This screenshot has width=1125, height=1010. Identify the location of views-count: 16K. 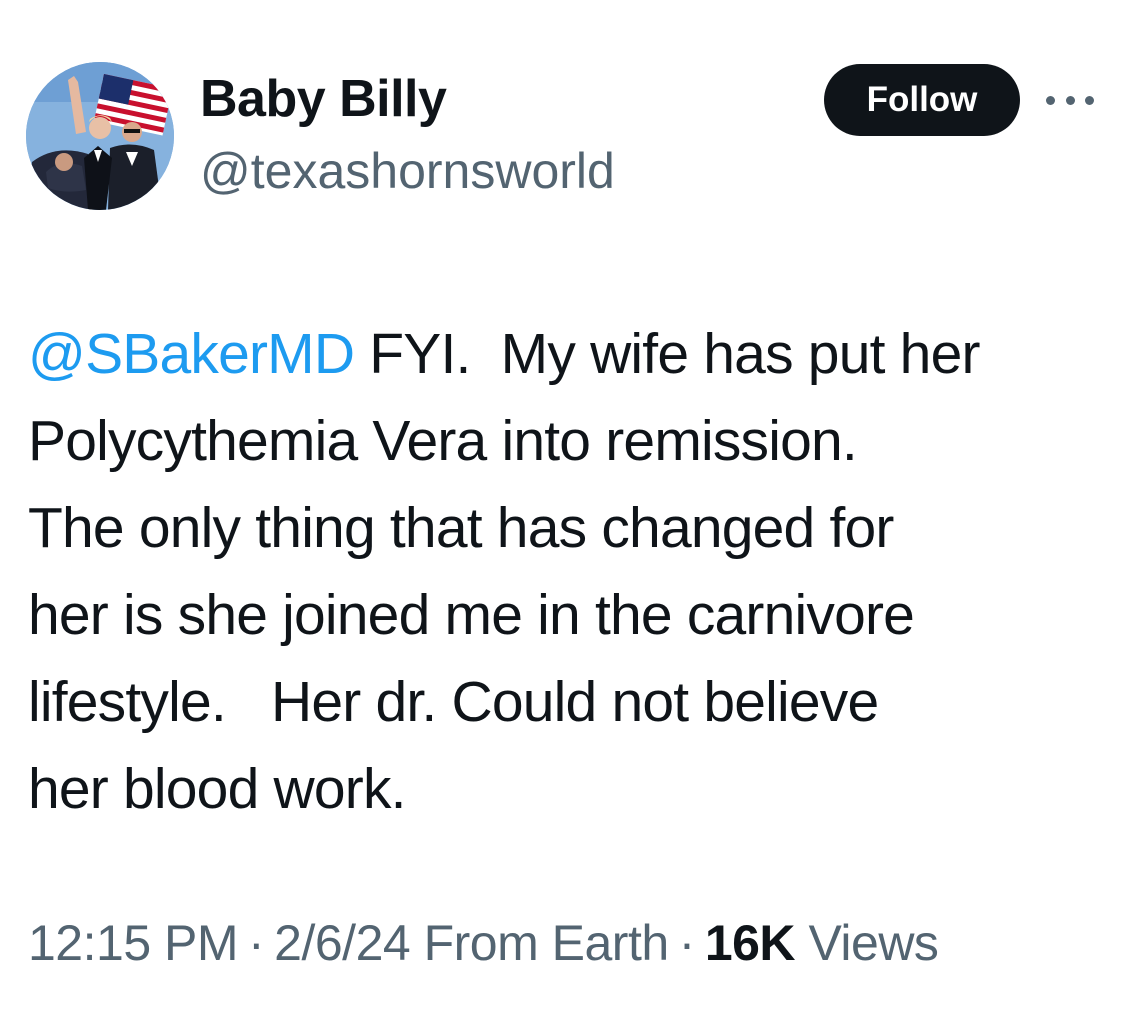
(750, 943).